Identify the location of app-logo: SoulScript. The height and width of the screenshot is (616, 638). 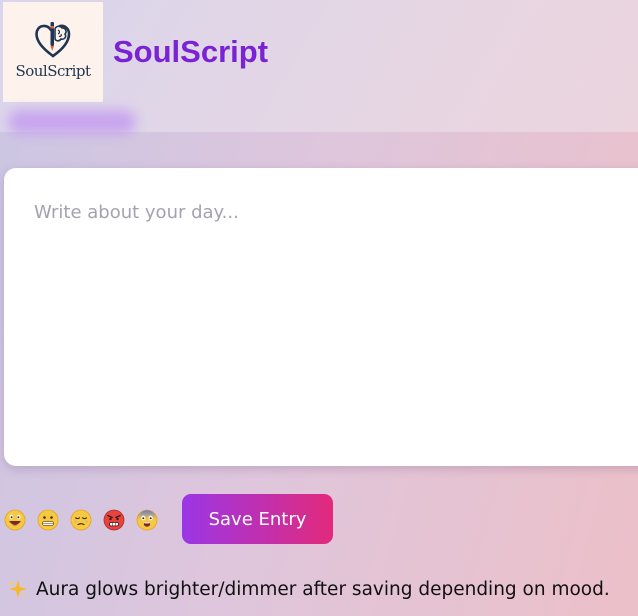
(53, 52).